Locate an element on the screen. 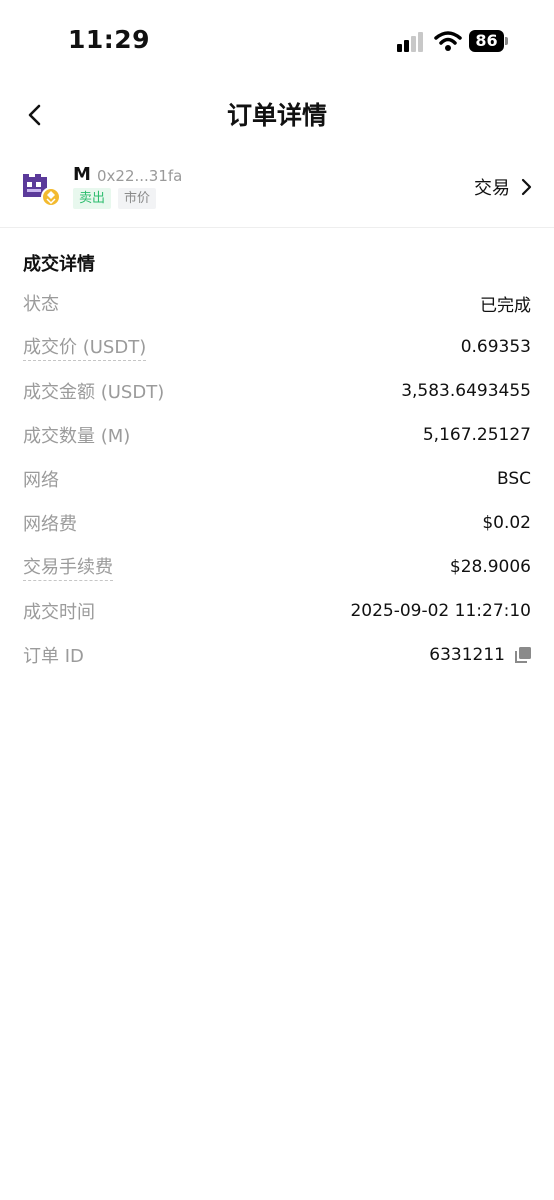 The height and width of the screenshot is (1200, 554). order-type-tag: 市价 is located at coordinates (137, 198).